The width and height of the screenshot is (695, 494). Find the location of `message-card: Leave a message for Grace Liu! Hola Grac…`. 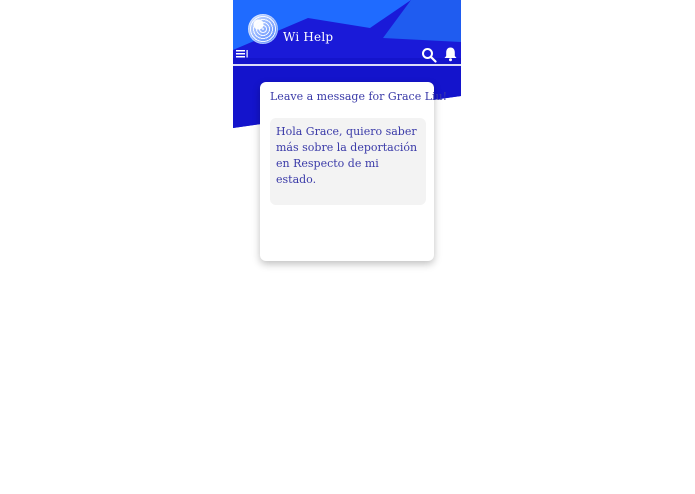

message-card: Leave a message for Grace Liu! Hola Grac… is located at coordinates (354, 171).